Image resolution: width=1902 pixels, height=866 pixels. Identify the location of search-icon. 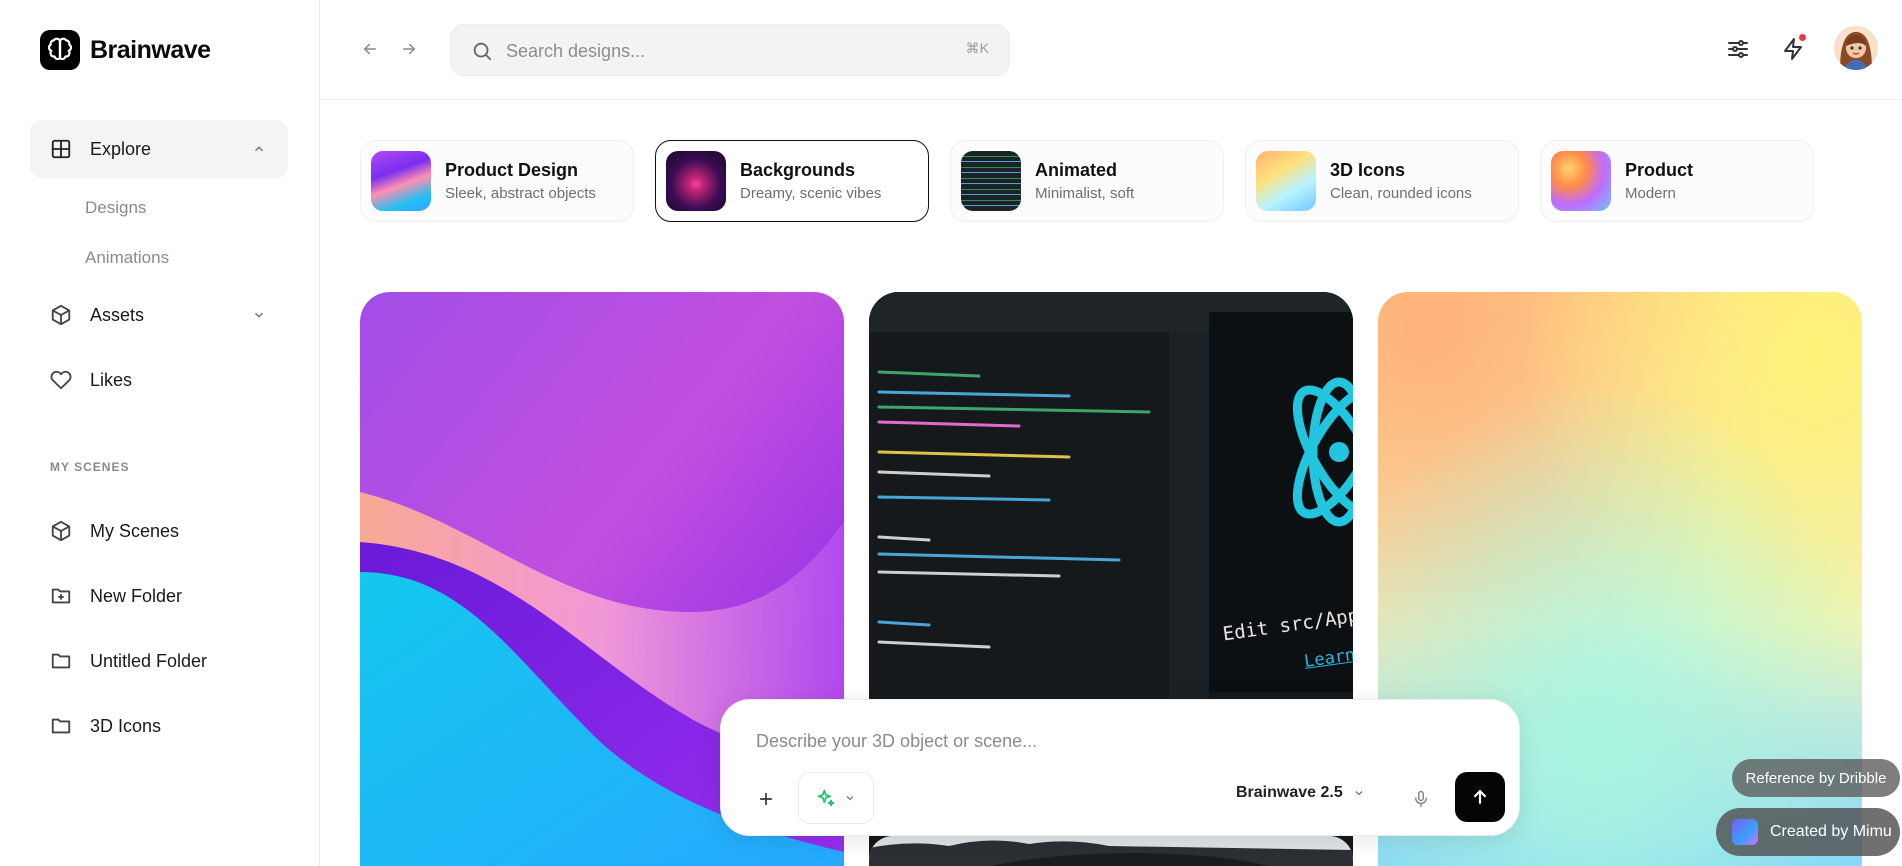
(482, 51).